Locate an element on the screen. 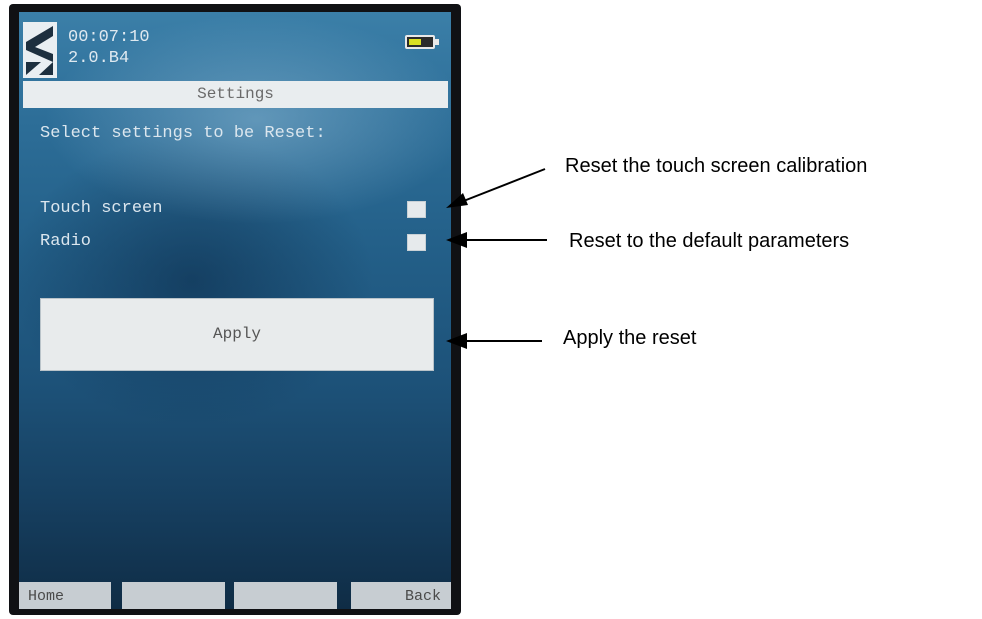 Image resolution: width=982 pixels, height=619 pixels. battery-tip-icon is located at coordinates (437, 42).